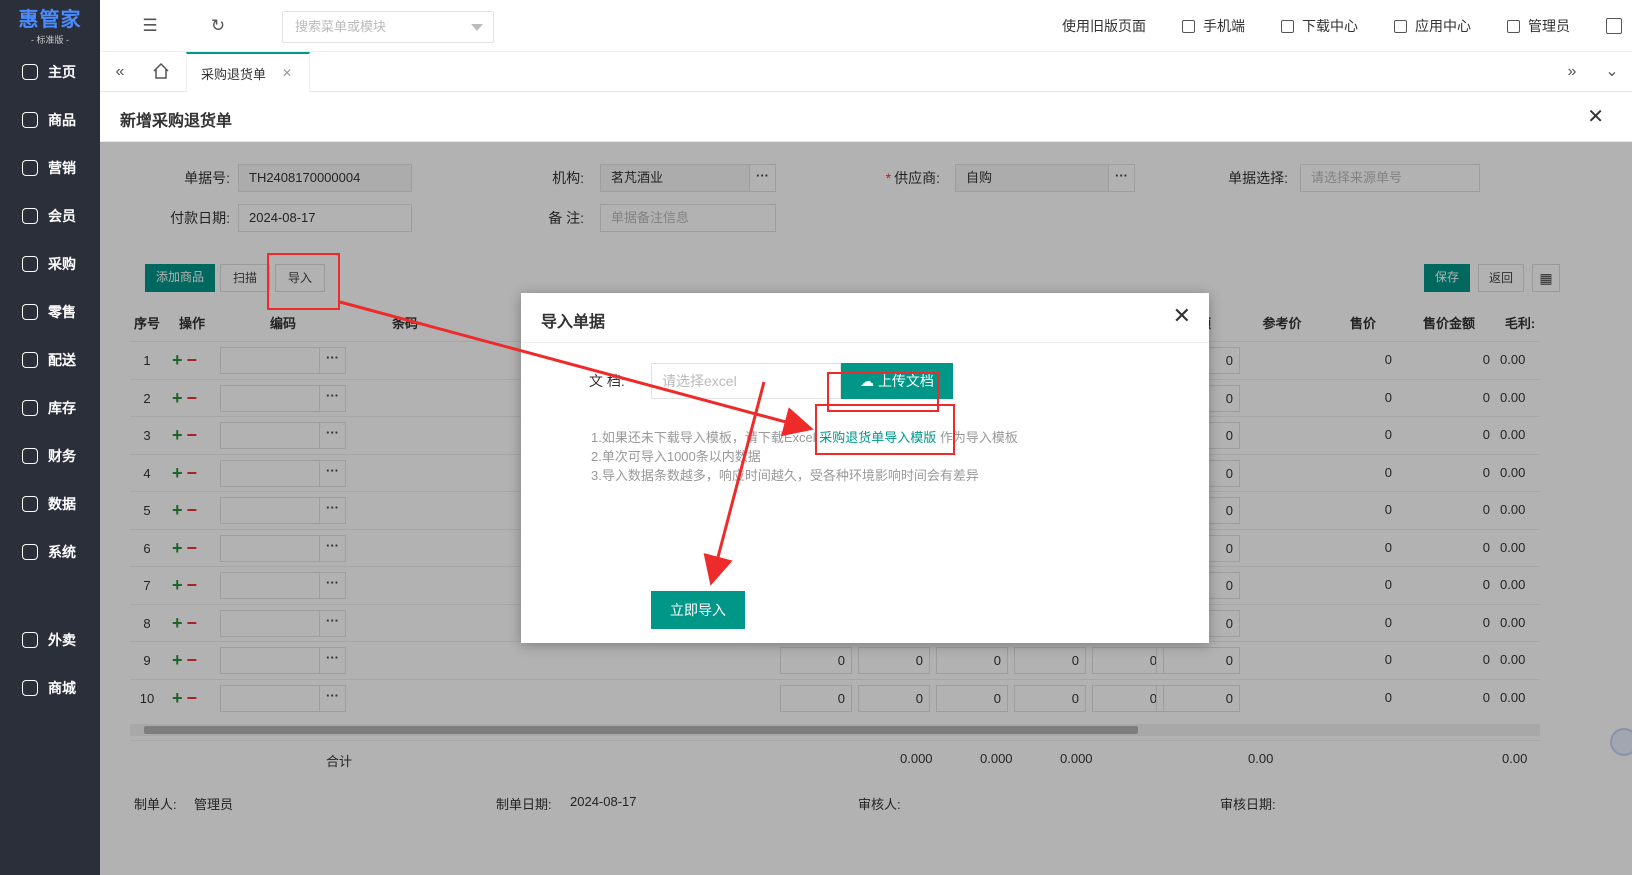  I want to click on sidebar-item-store: 商城, so click(50, 688).